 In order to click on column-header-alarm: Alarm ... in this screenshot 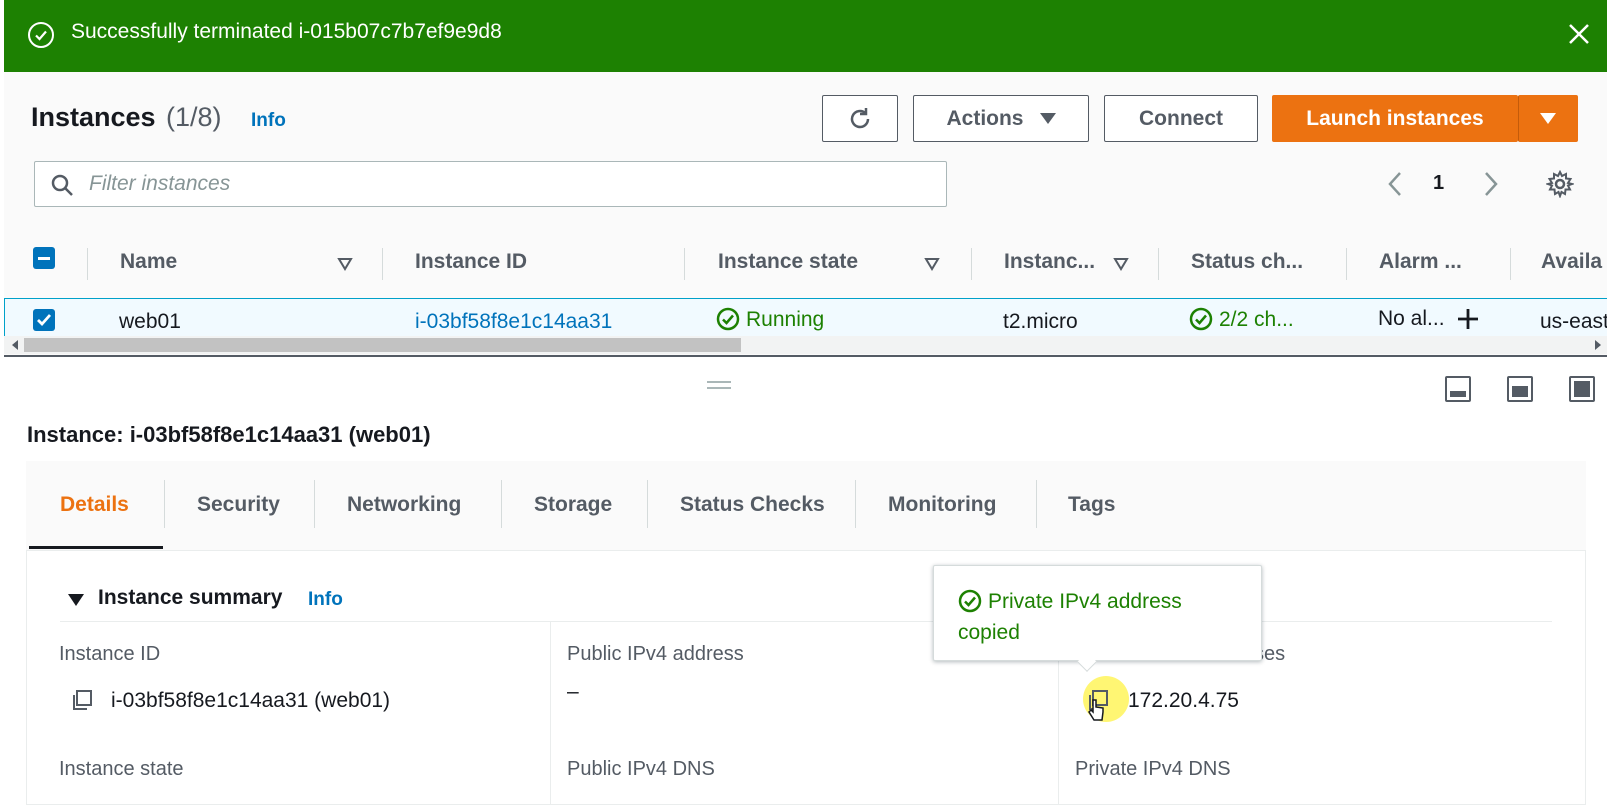, I will do `click(1420, 262)`.